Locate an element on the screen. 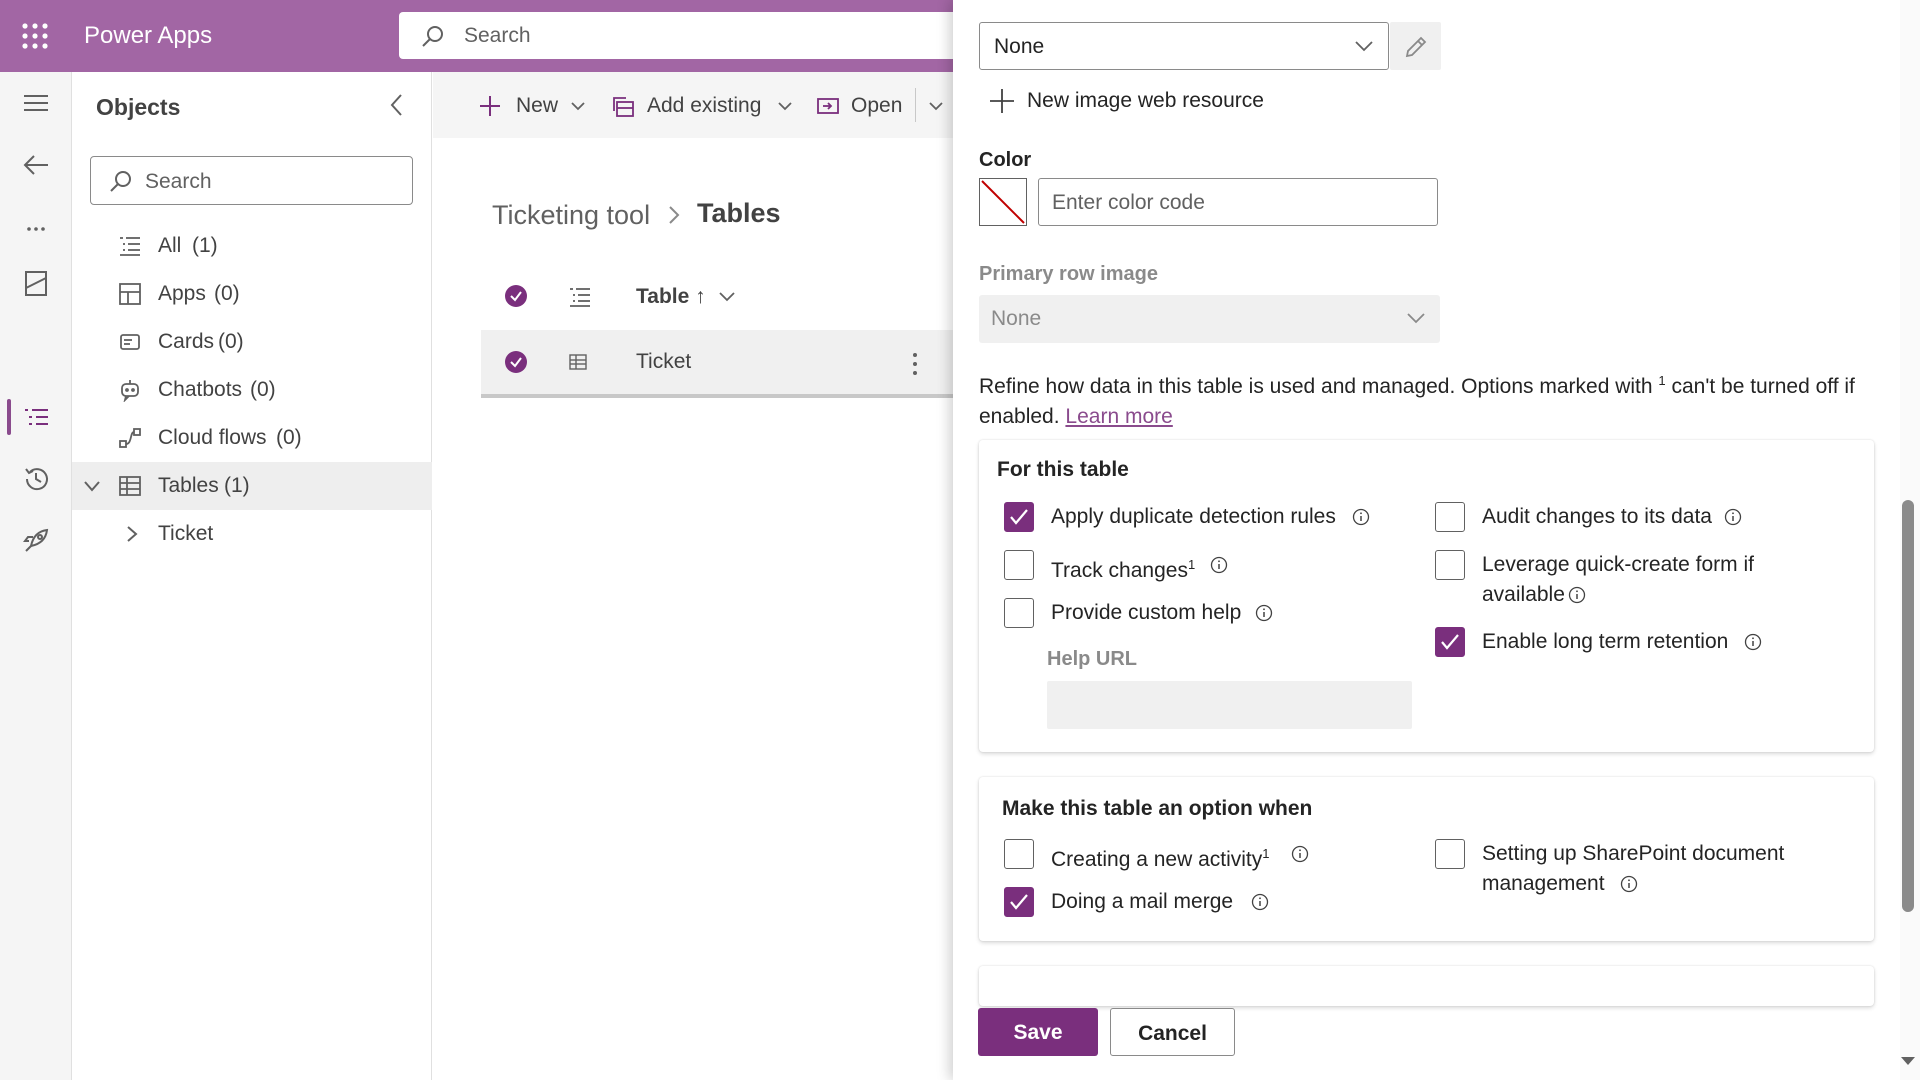 This screenshot has width=1920, height=1080. row-more-icon is located at coordinates (915, 364).